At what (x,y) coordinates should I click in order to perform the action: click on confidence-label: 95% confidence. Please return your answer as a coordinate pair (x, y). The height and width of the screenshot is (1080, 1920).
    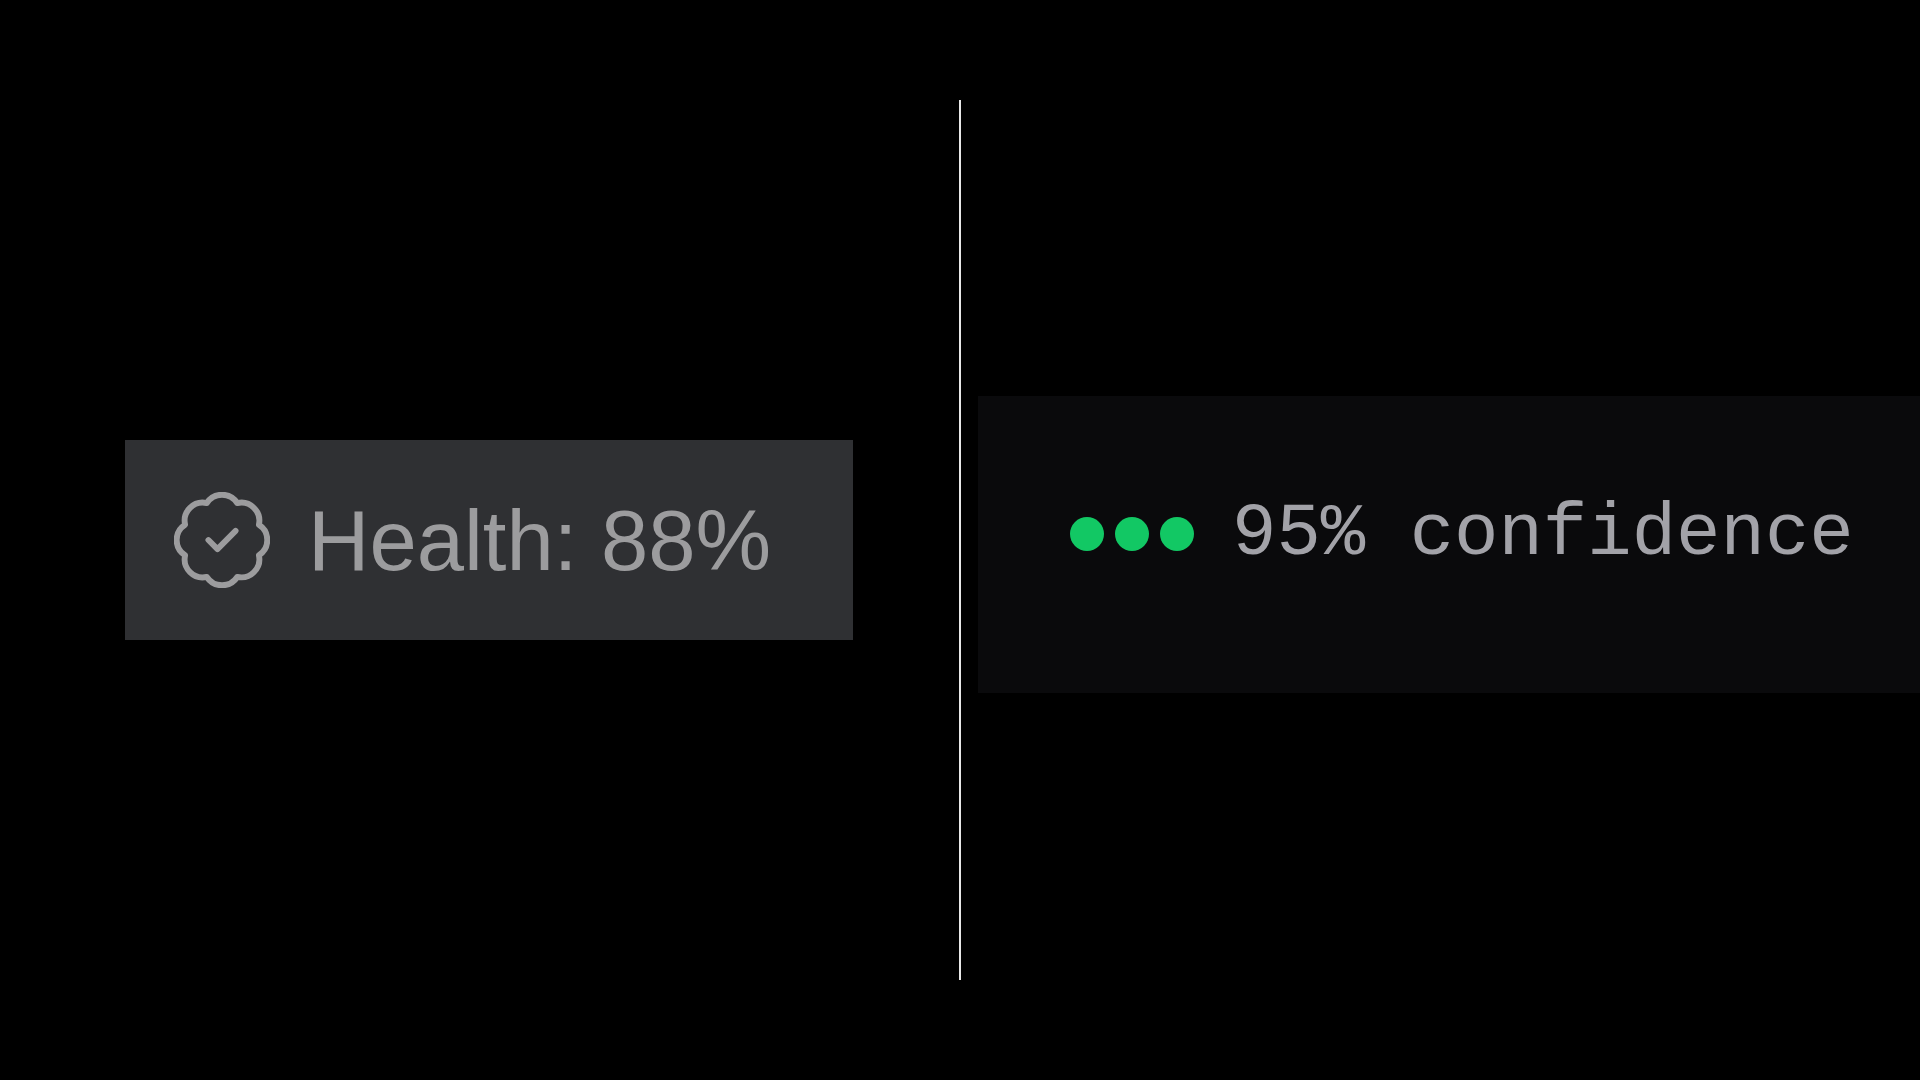
    Looking at the image, I should click on (1543, 534).